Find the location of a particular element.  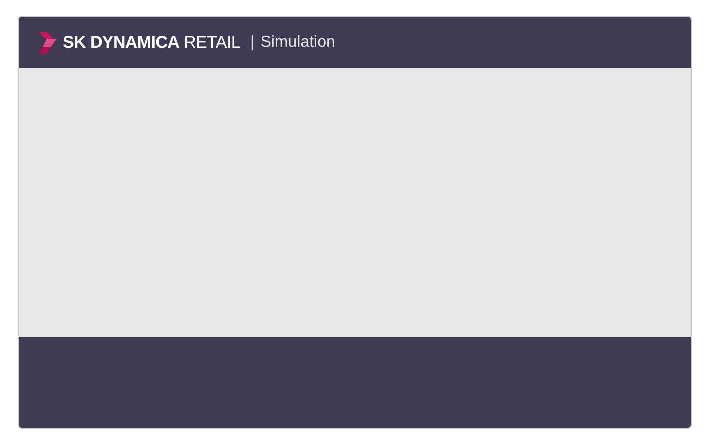

logo-icon is located at coordinates (48, 43).